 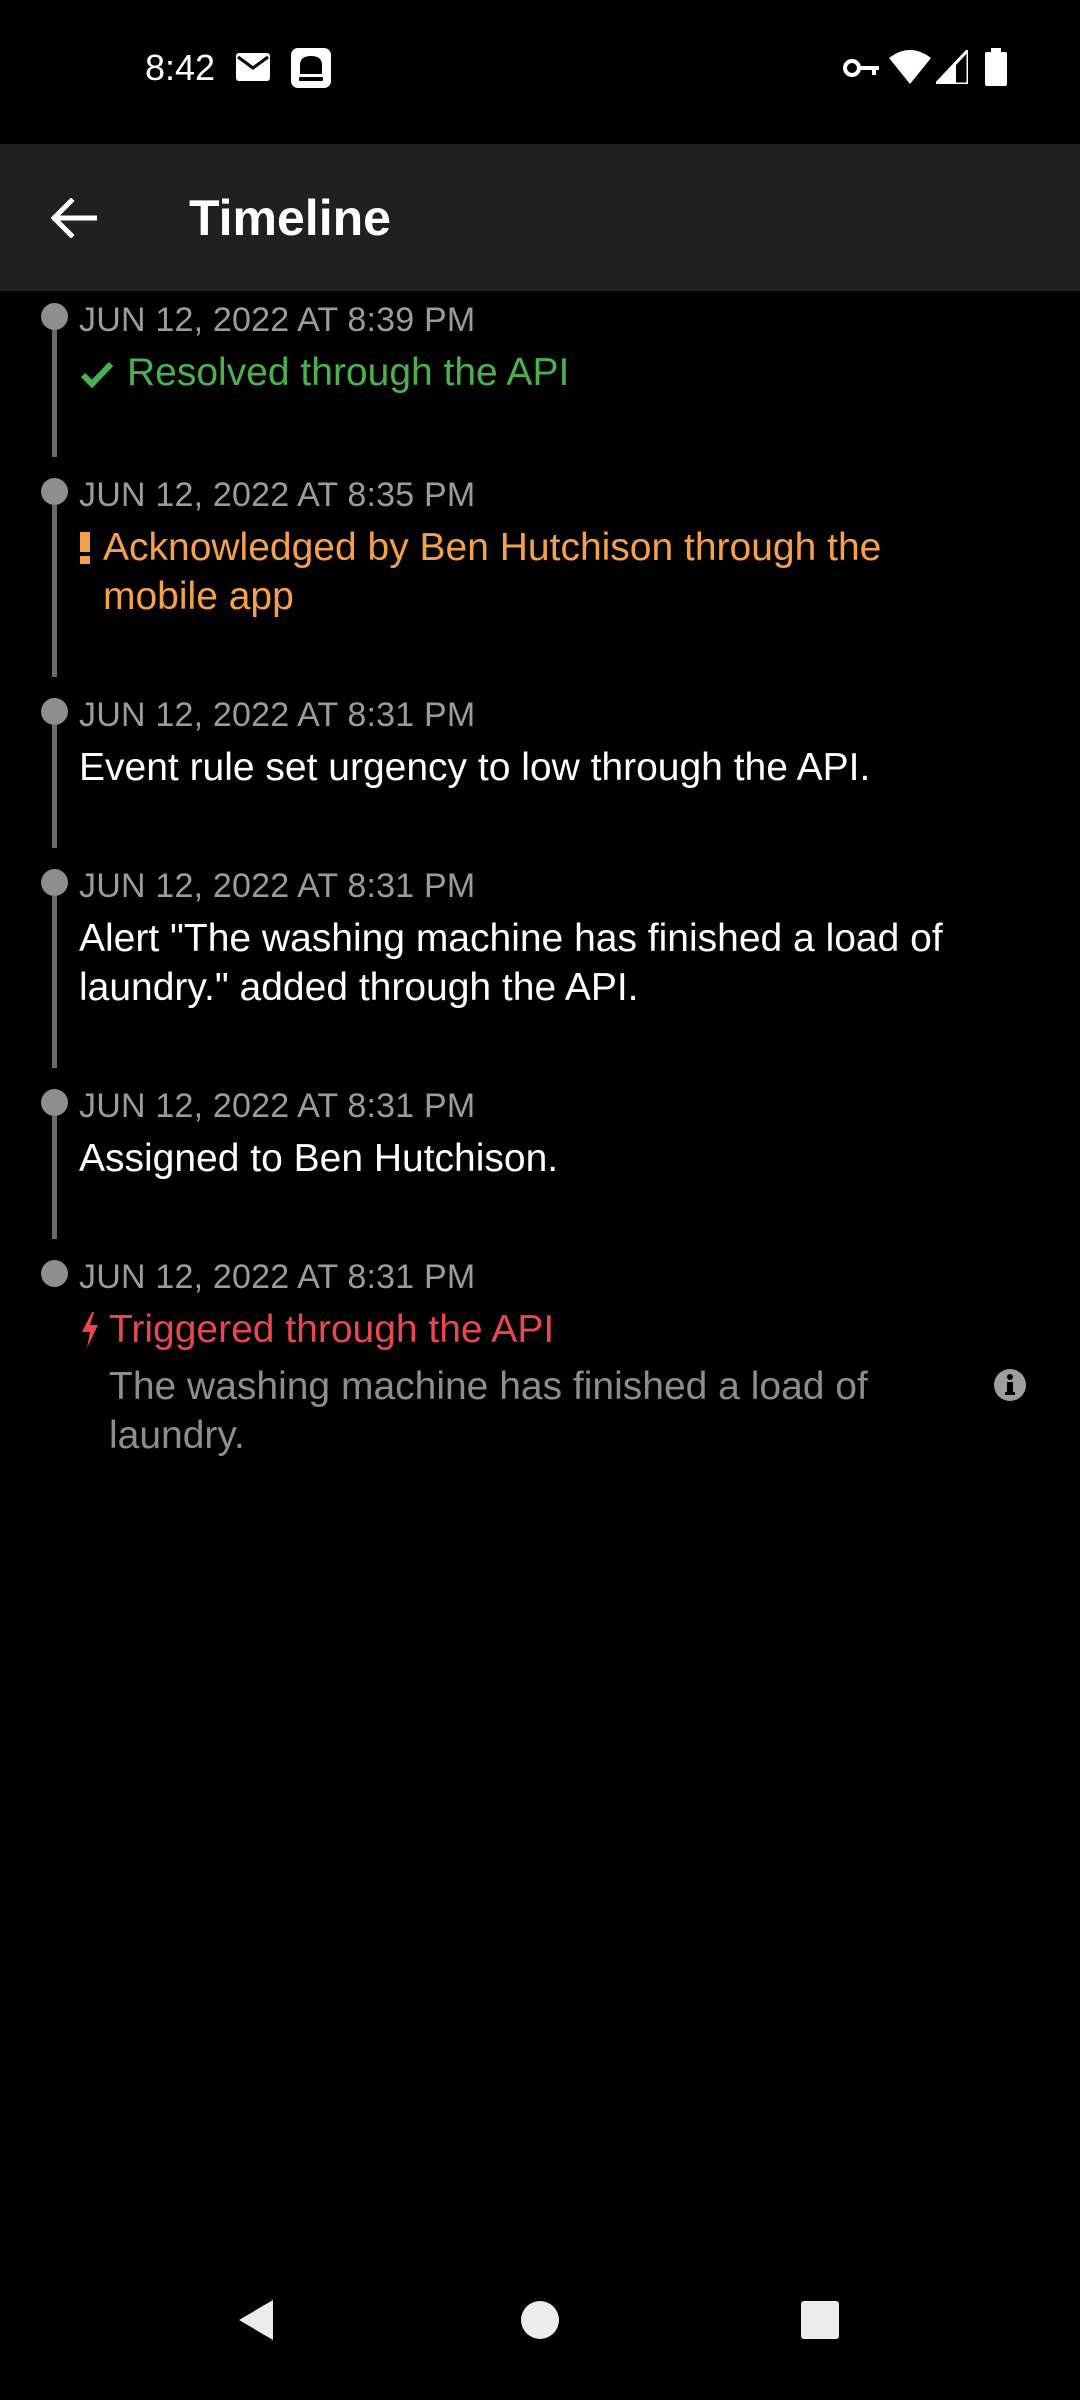 I want to click on arrow-back-icon, so click(x=74, y=218).